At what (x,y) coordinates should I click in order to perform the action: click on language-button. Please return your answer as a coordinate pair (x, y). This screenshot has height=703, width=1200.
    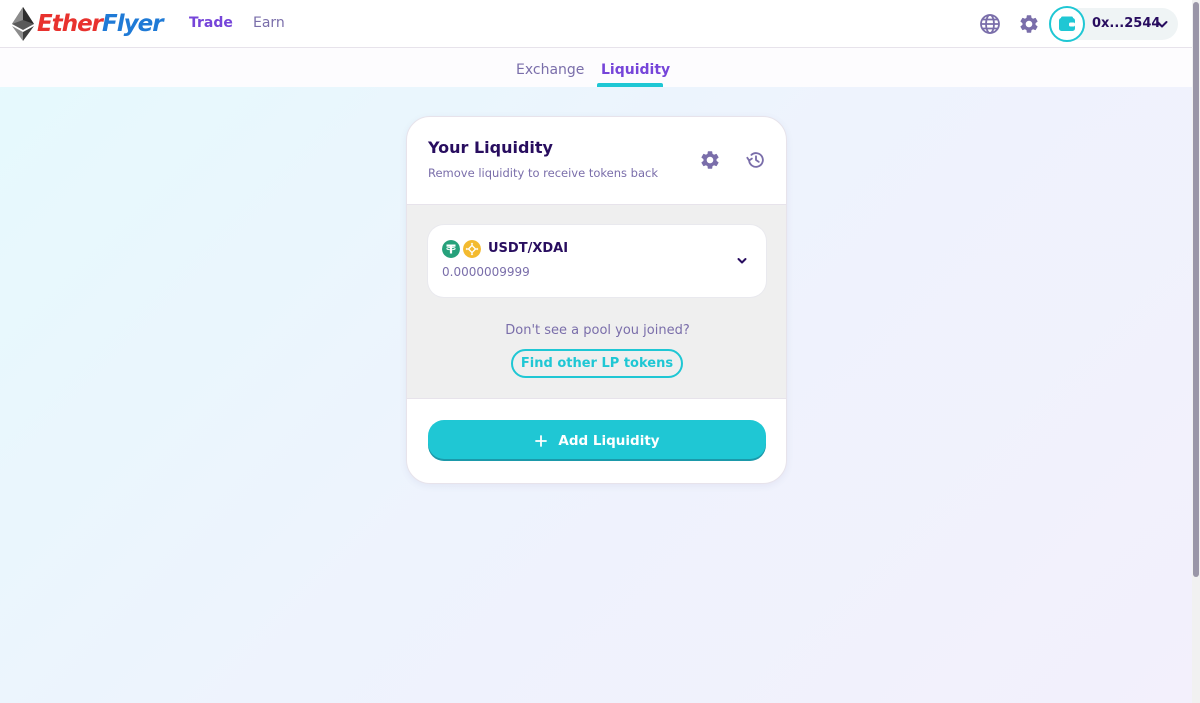
    Looking at the image, I should click on (990, 24).